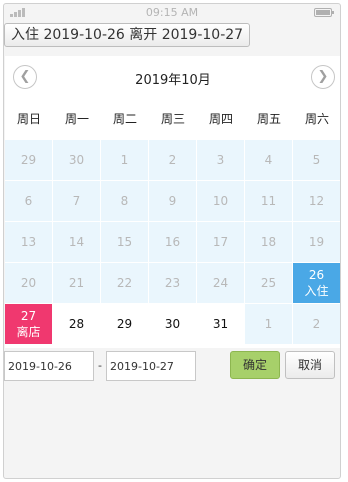 Image resolution: width=348 pixels, height=482 pixels. I want to click on day-cell: 18, so click(269, 242).